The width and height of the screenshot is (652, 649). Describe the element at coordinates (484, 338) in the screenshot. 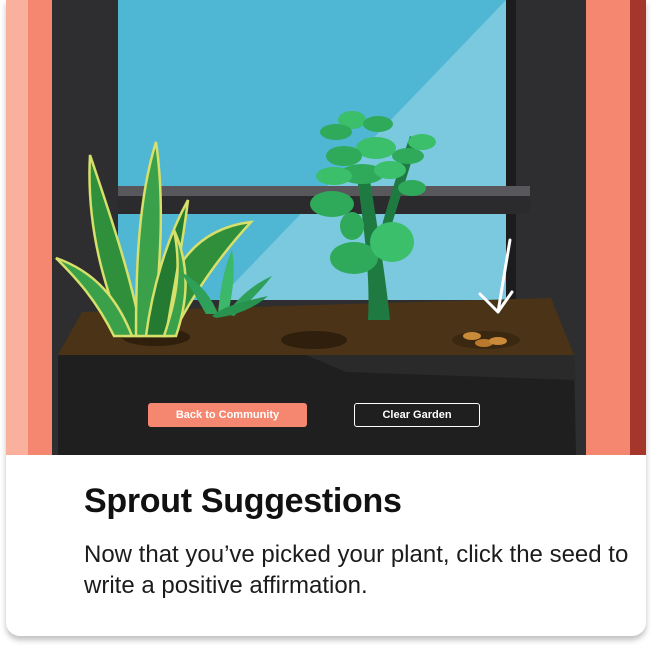

I see `seed-icon` at that location.